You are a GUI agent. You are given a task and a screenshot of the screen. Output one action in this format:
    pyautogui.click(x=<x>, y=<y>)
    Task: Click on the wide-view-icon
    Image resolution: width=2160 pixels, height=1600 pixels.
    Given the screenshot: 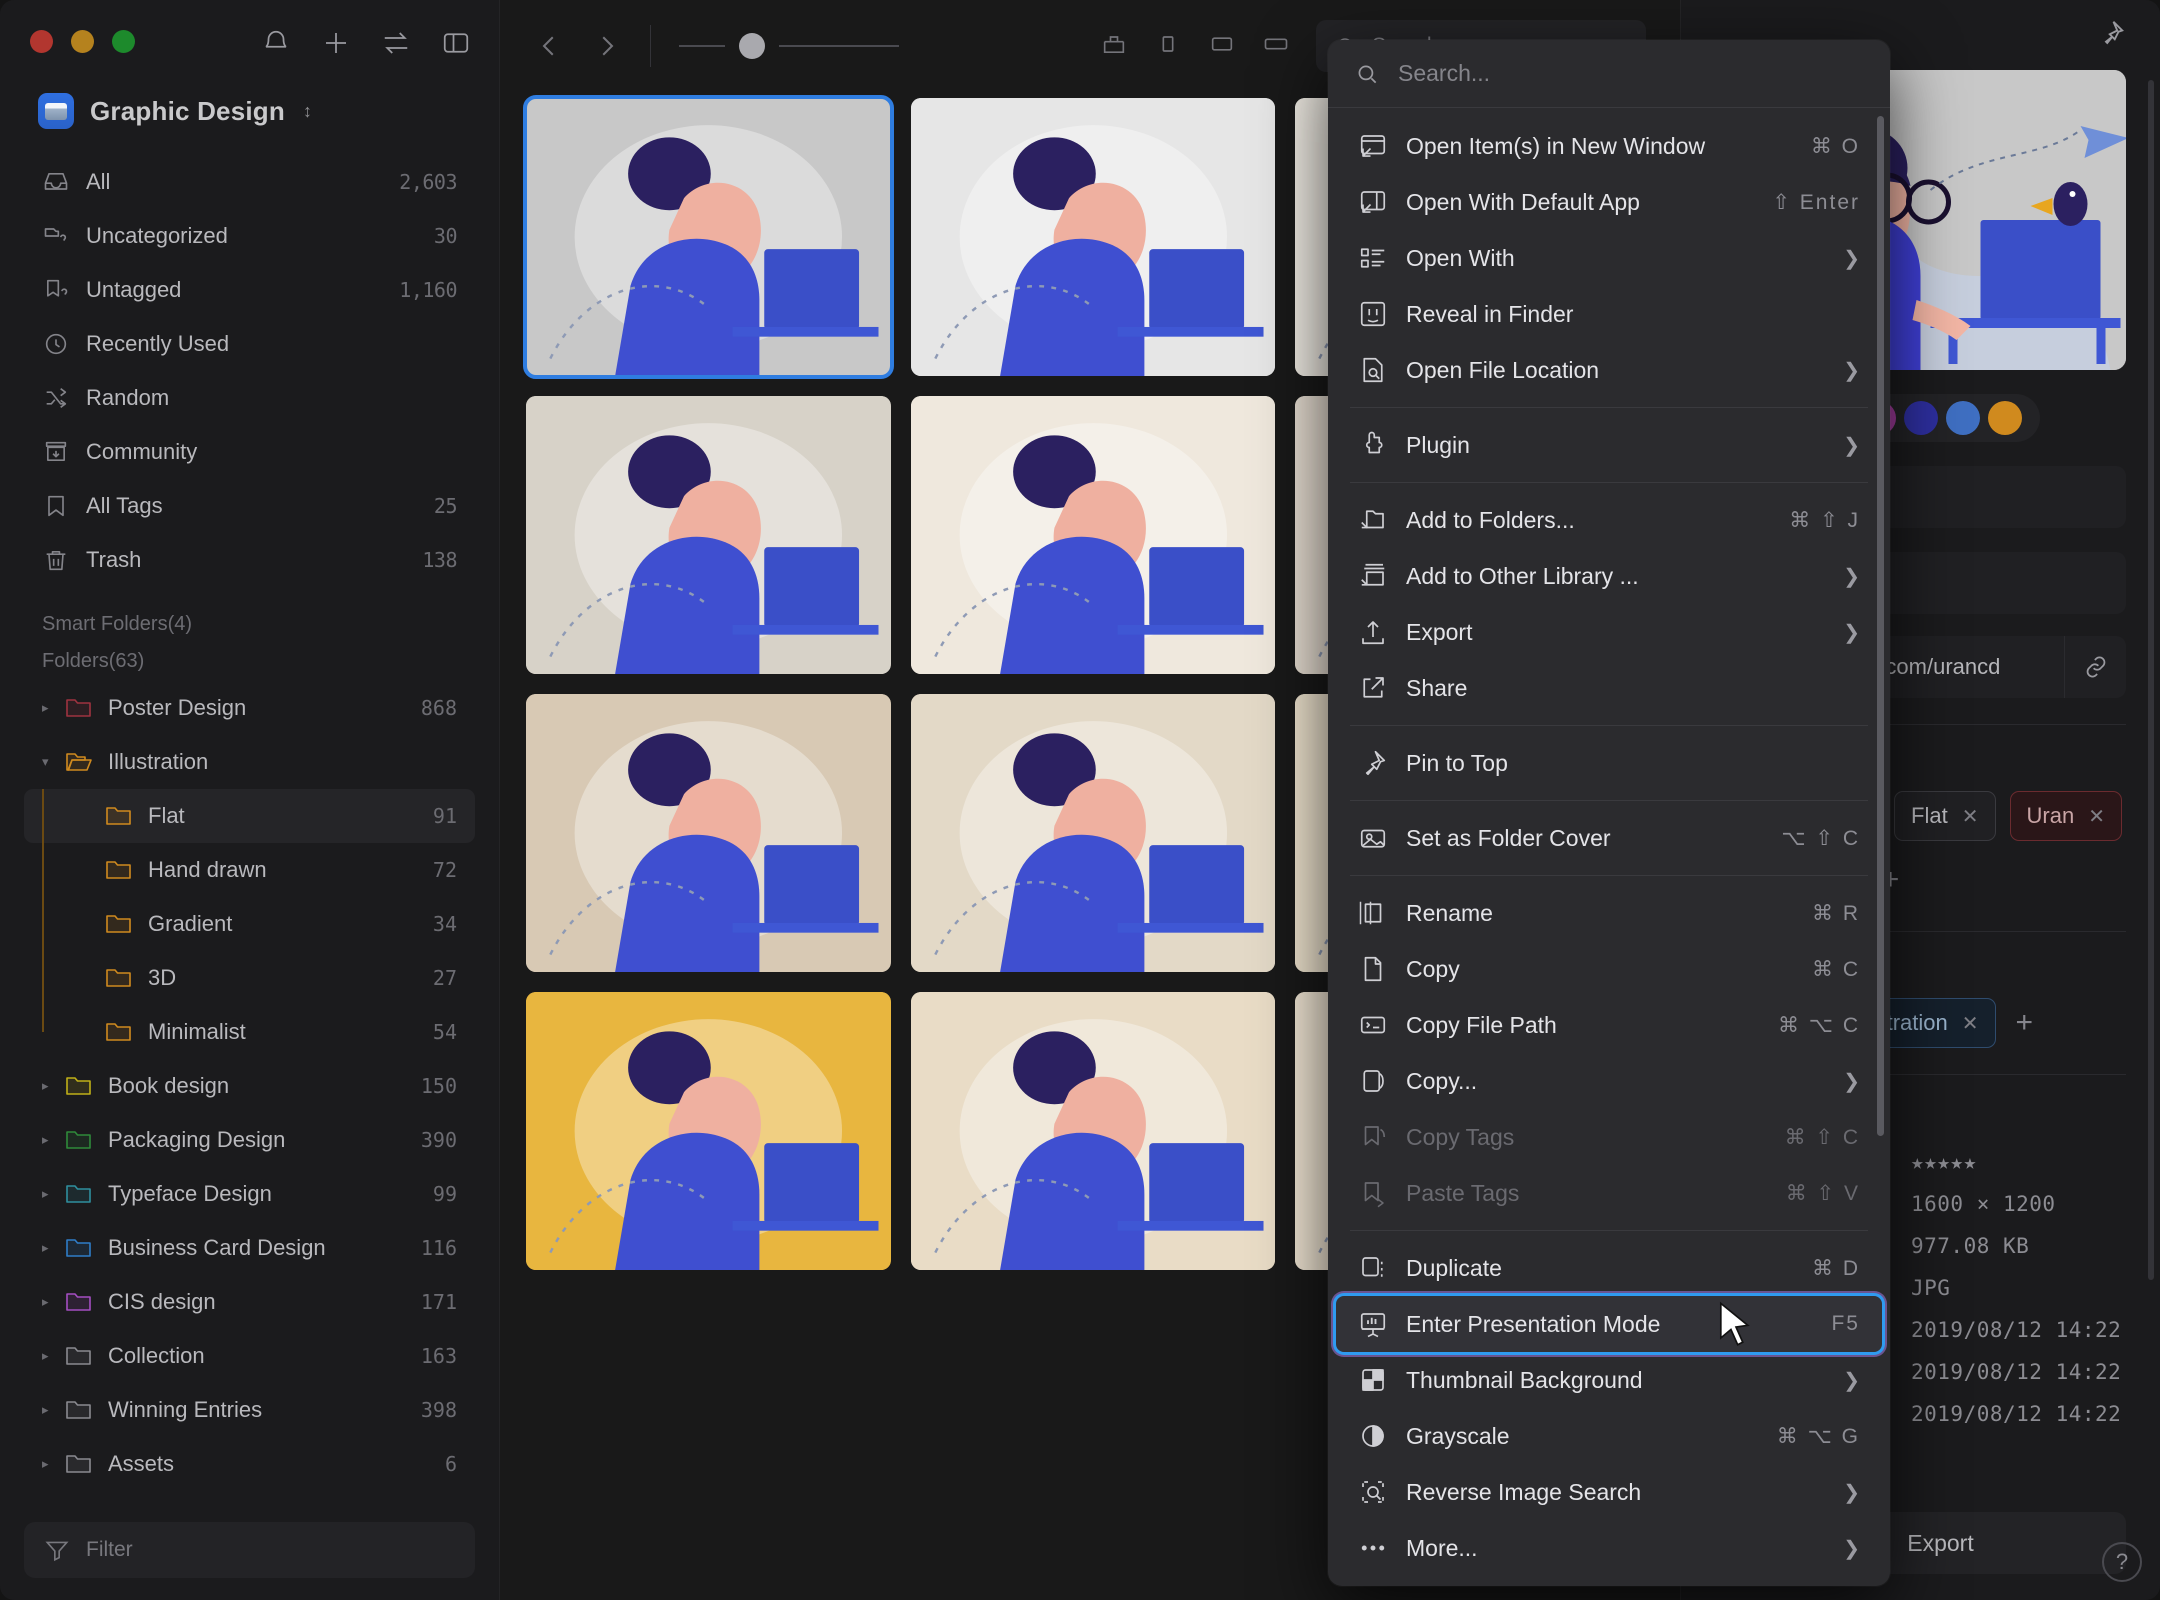 What is the action you would take?
    pyautogui.click(x=1276, y=46)
    